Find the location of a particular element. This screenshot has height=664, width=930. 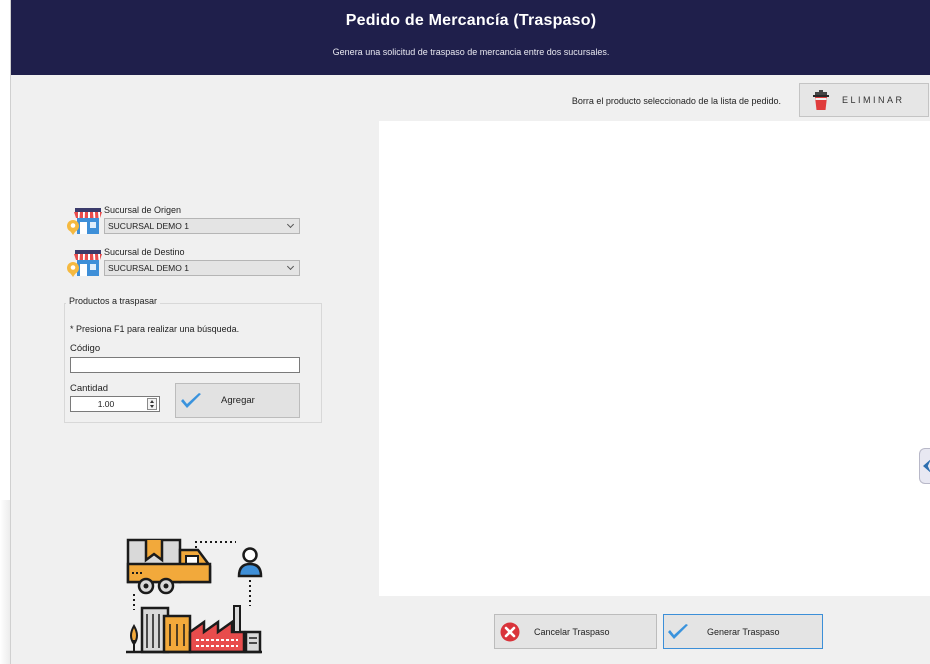

destination-row: Sucursal de Destino SUCURSAL DEMO 1 is located at coordinates (183, 262).